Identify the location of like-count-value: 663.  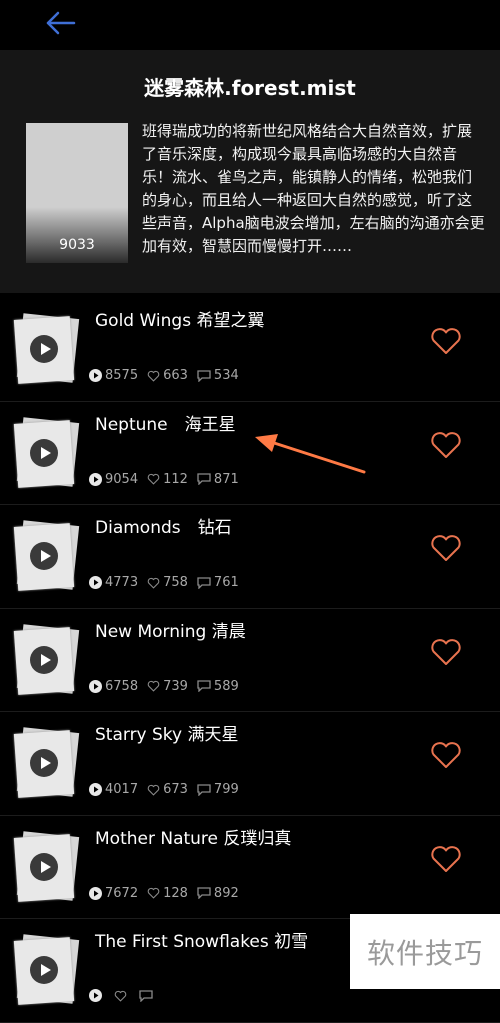
(175, 375).